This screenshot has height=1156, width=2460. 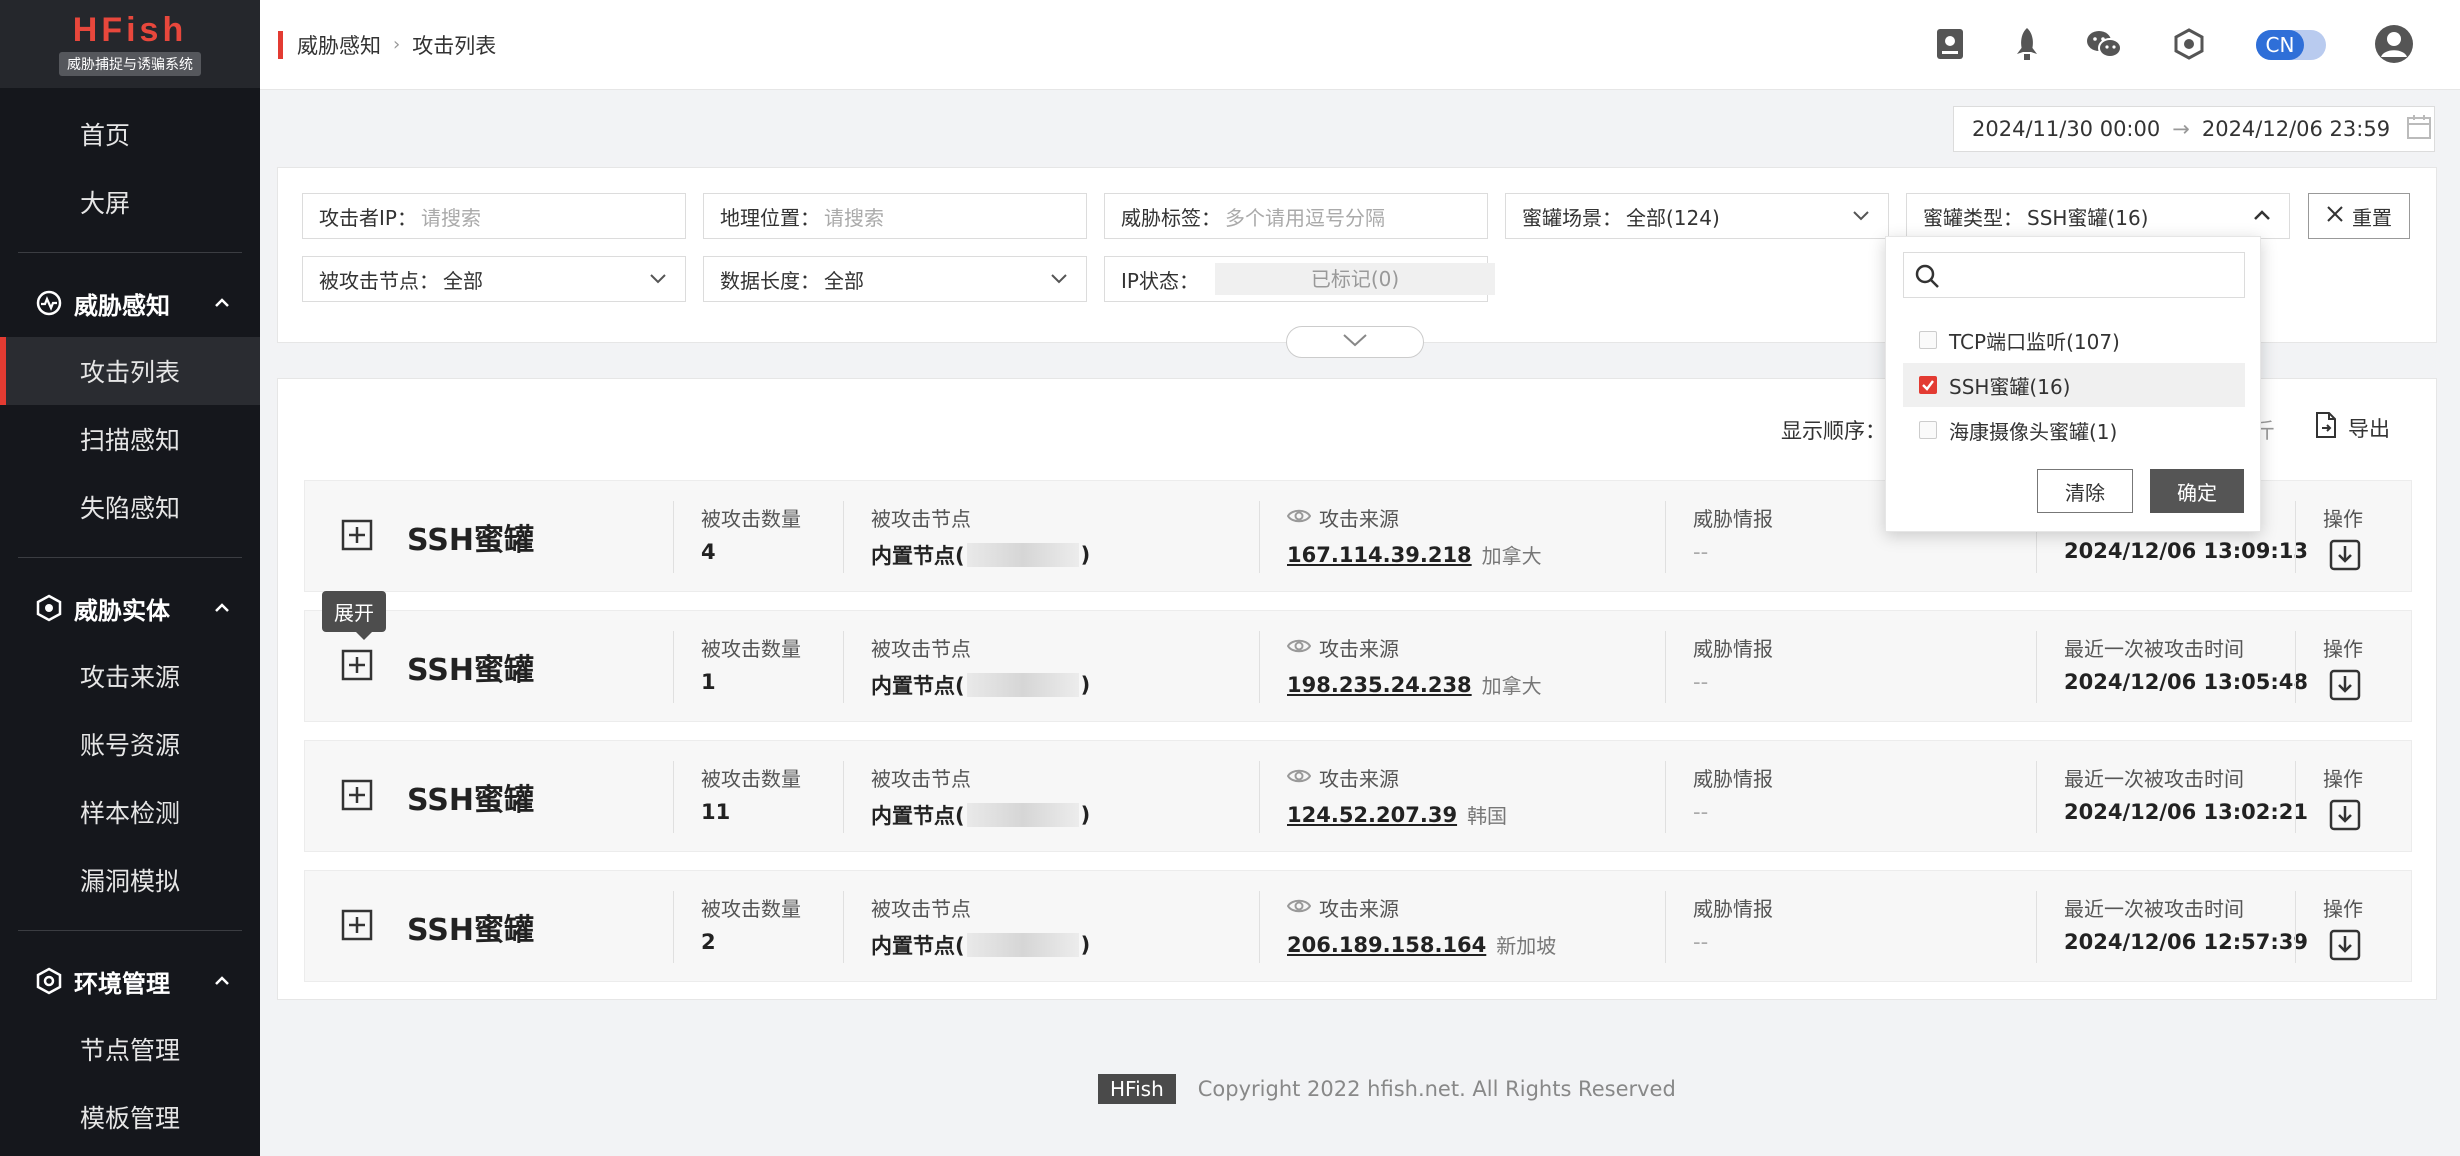 What do you see at coordinates (49, 303) in the screenshot?
I see `radar-icon` at bounding box center [49, 303].